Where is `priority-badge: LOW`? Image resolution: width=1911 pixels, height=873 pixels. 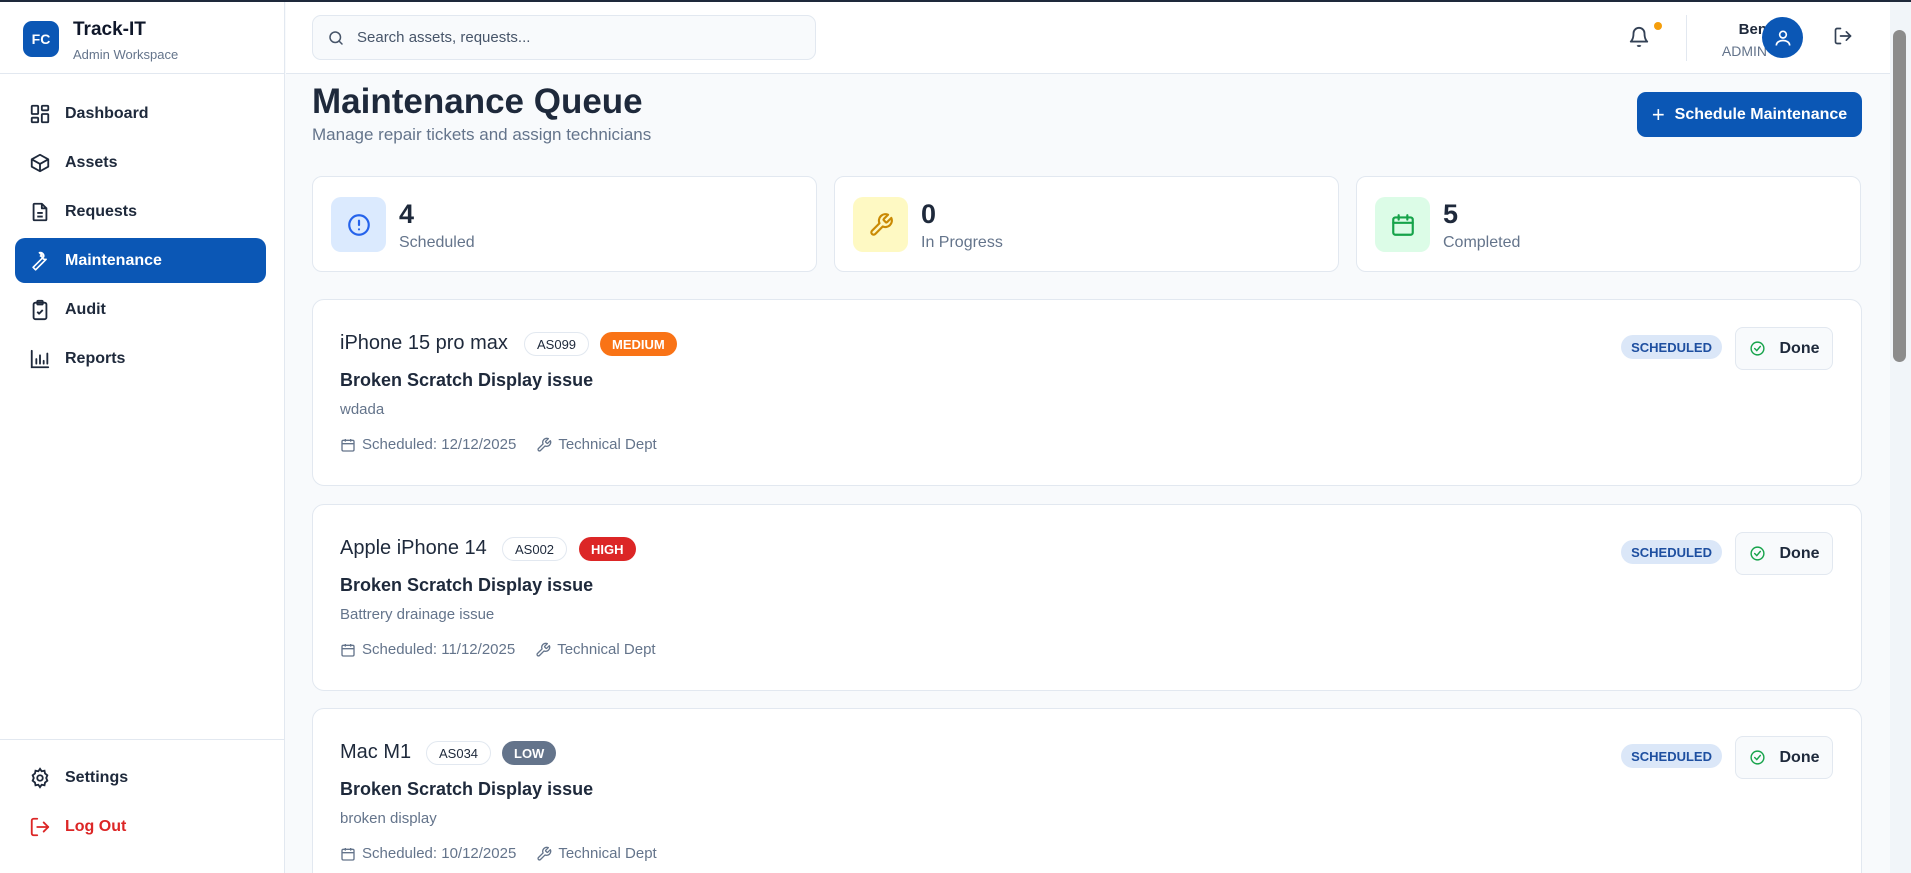 priority-badge: LOW is located at coordinates (529, 753).